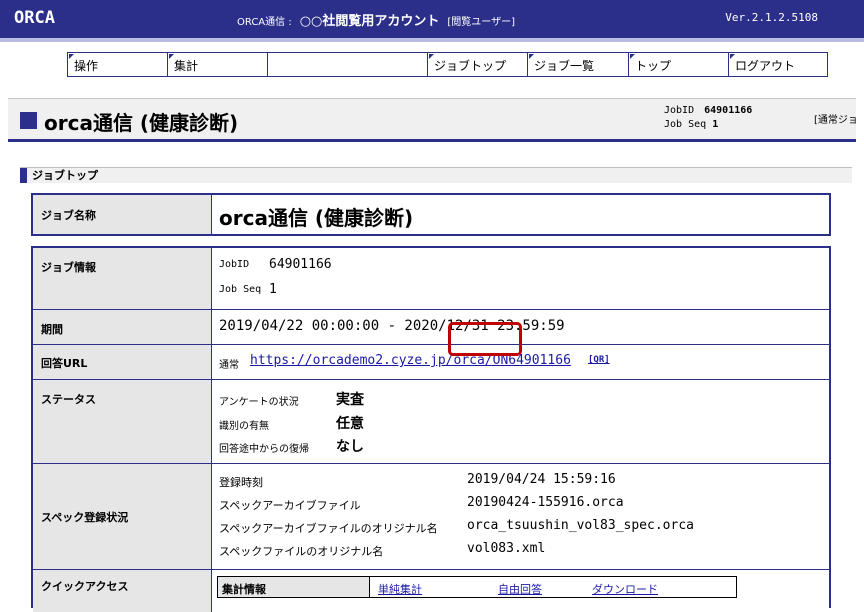  I want to click on job-seq-value: 1, so click(273, 289).